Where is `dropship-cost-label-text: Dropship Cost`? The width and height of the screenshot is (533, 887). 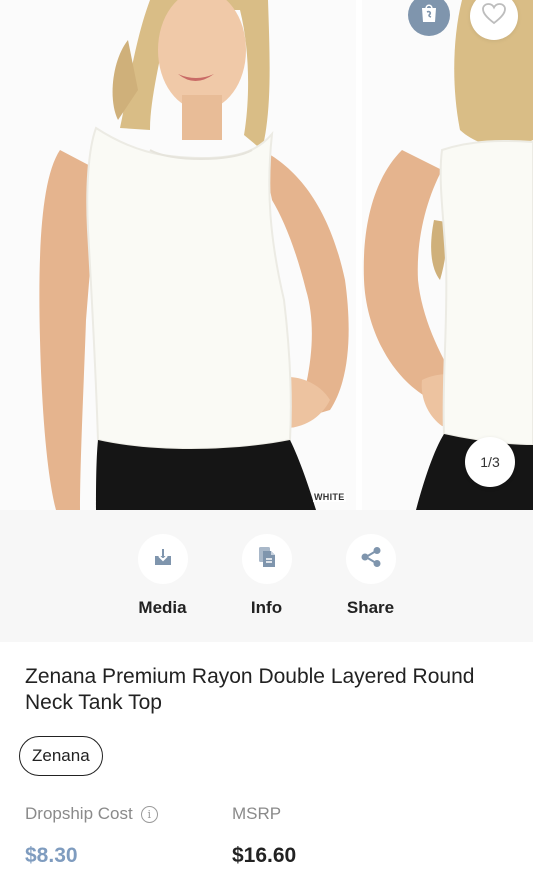 dropship-cost-label-text: Dropship Cost is located at coordinates (79, 813).